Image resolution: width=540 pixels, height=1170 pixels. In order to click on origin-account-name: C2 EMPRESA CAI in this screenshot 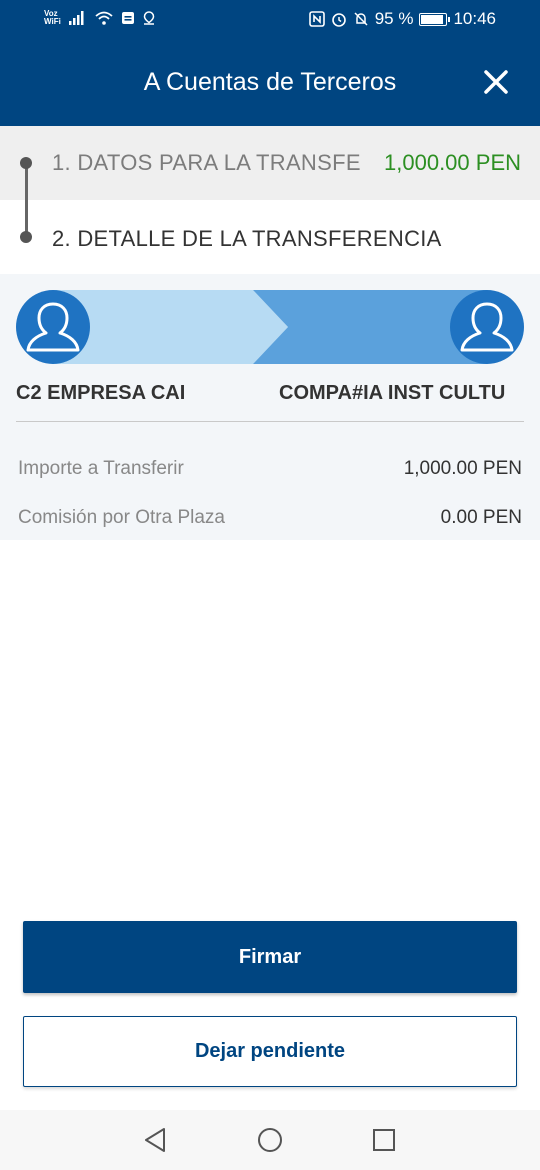, I will do `click(101, 393)`.